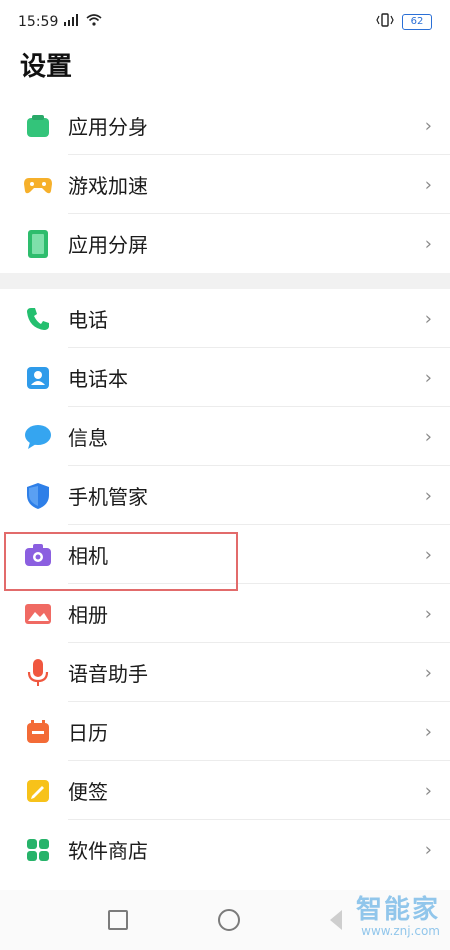  What do you see at coordinates (118, 920) in the screenshot?
I see `recent-apps-button` at bounding box center [118, 920].